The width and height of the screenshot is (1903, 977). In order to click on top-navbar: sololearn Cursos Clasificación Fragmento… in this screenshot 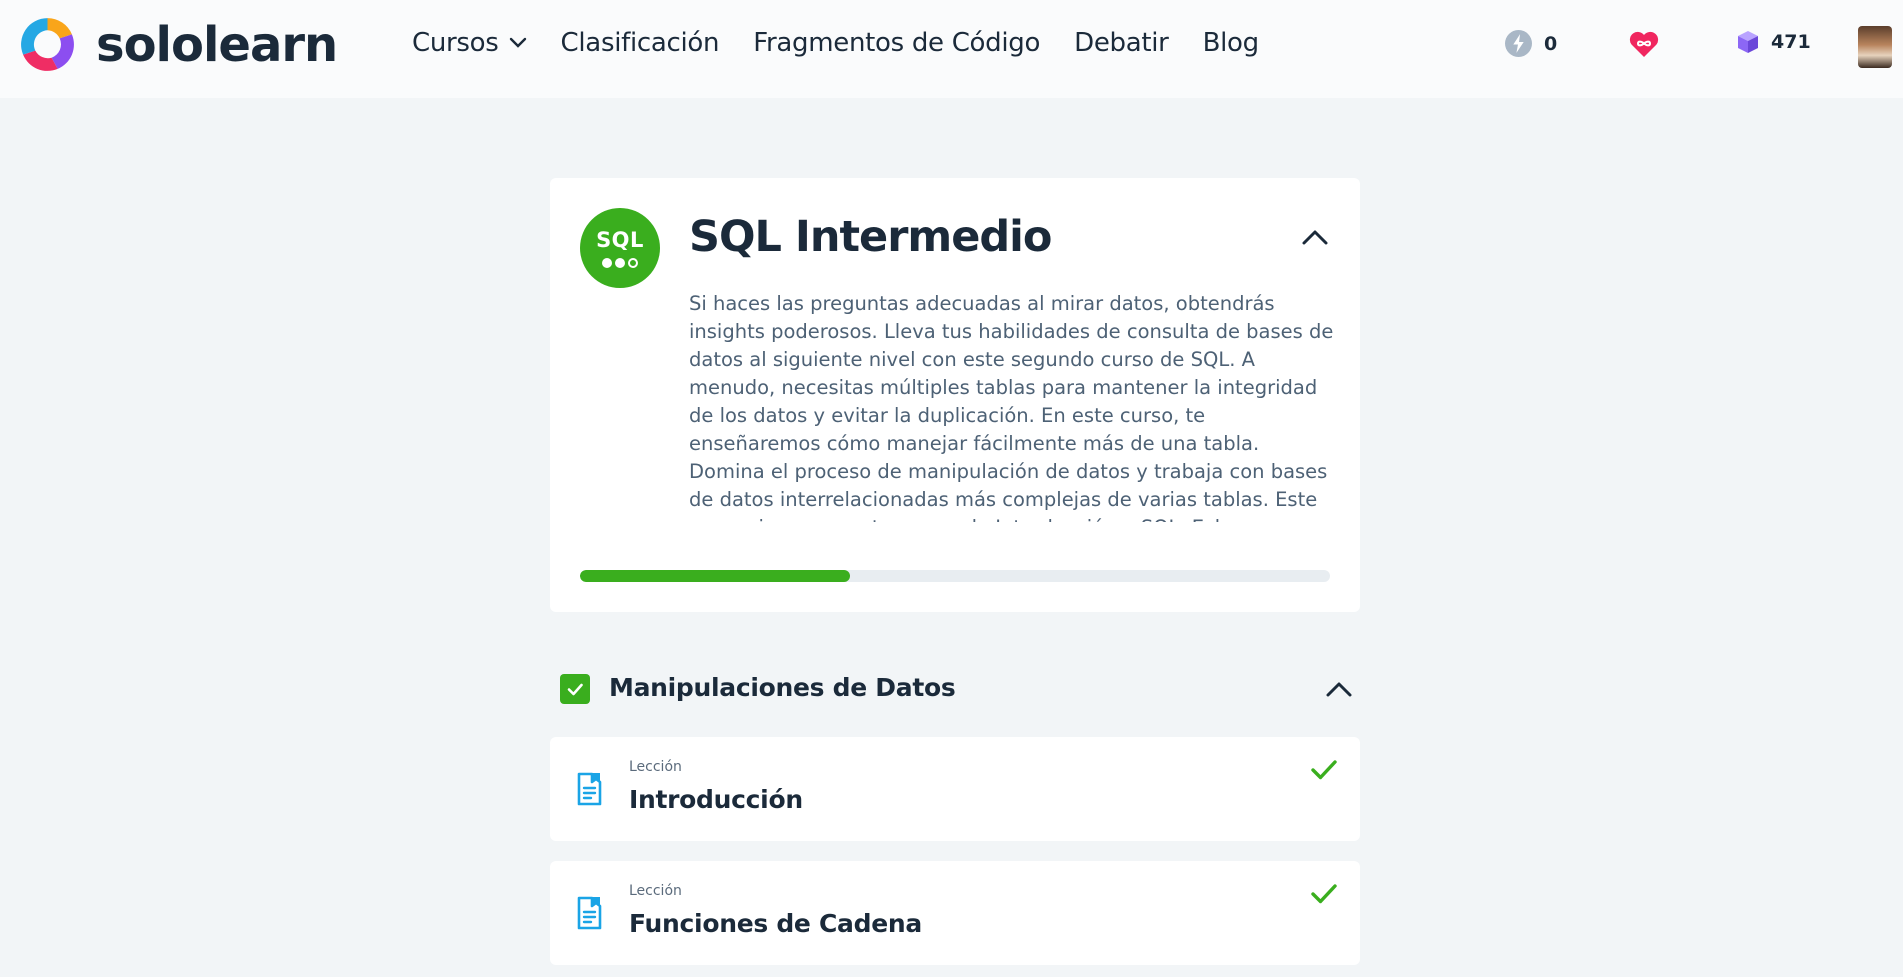, I will do `click(951, 49)`.